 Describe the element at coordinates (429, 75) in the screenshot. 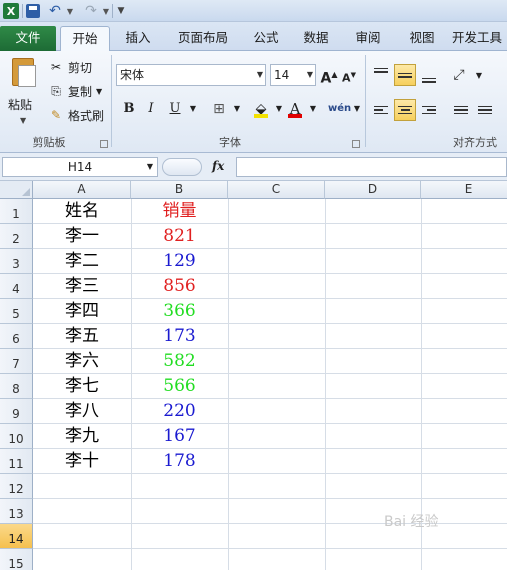

I see `align-bottom-icon` at that location.